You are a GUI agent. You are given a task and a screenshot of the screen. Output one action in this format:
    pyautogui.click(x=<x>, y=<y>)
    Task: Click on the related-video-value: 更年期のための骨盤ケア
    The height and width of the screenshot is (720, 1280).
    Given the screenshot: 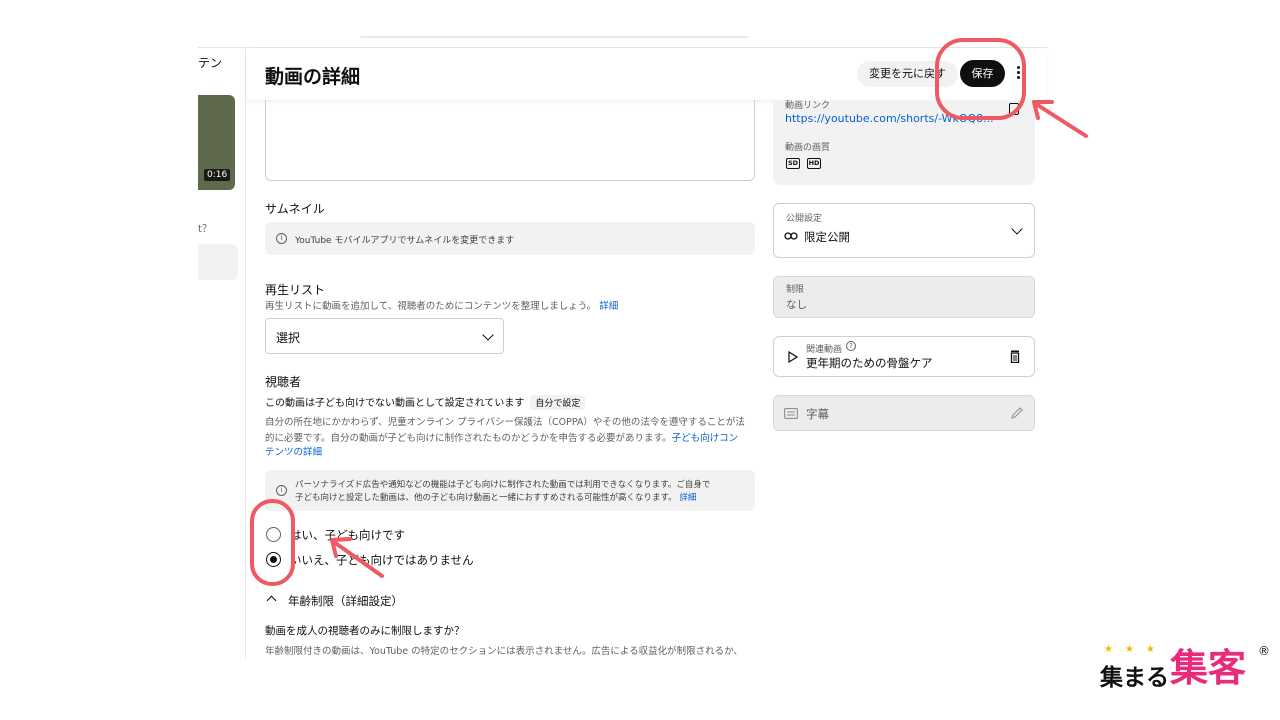 What is the action you would take?
    pyautogui.click(x=869, y=363)
    